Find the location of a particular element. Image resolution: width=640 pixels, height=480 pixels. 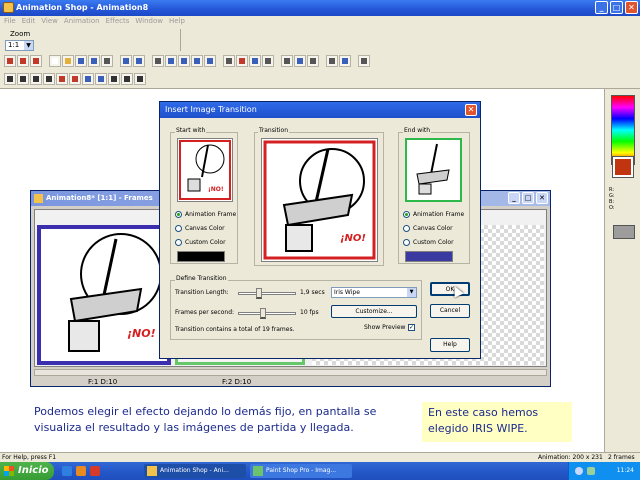

start-label: Inicio is located at coordinates (33, 470).